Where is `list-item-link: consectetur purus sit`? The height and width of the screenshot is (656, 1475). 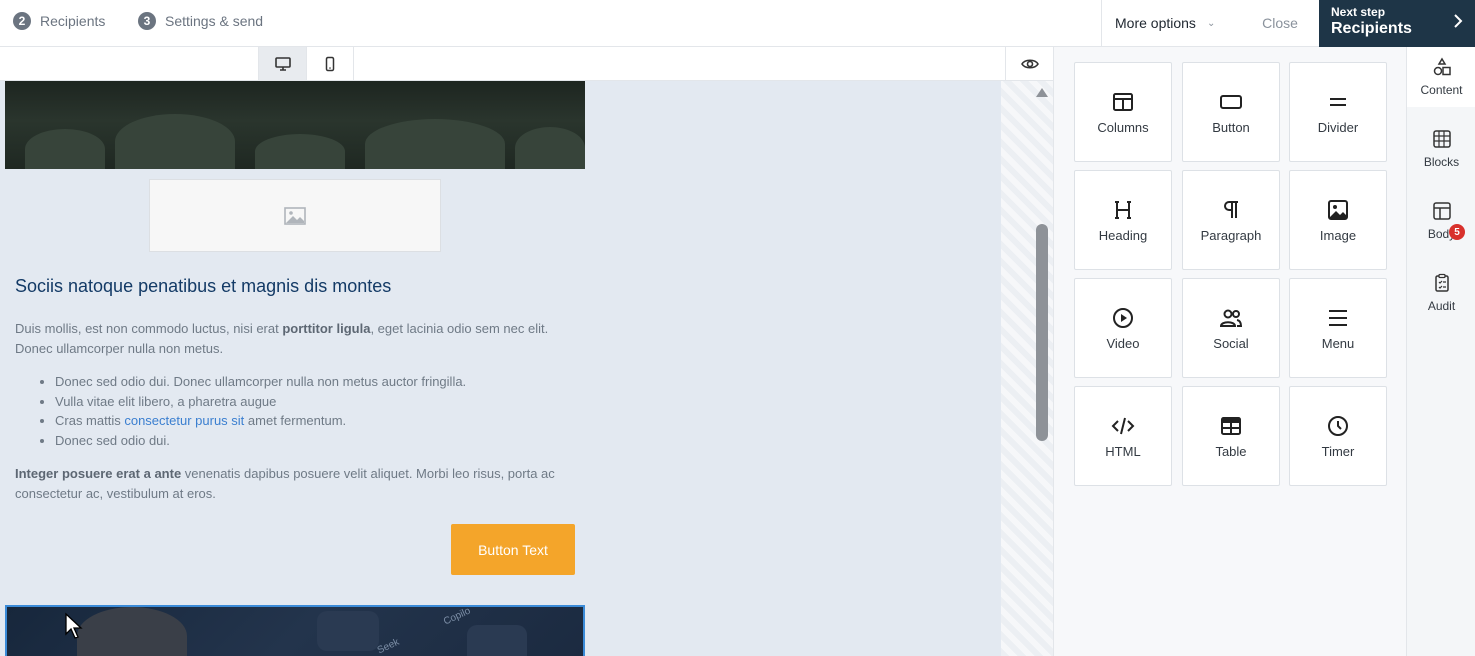 list-item-link: consectetur purus sit is located at coordinates (184, 420).